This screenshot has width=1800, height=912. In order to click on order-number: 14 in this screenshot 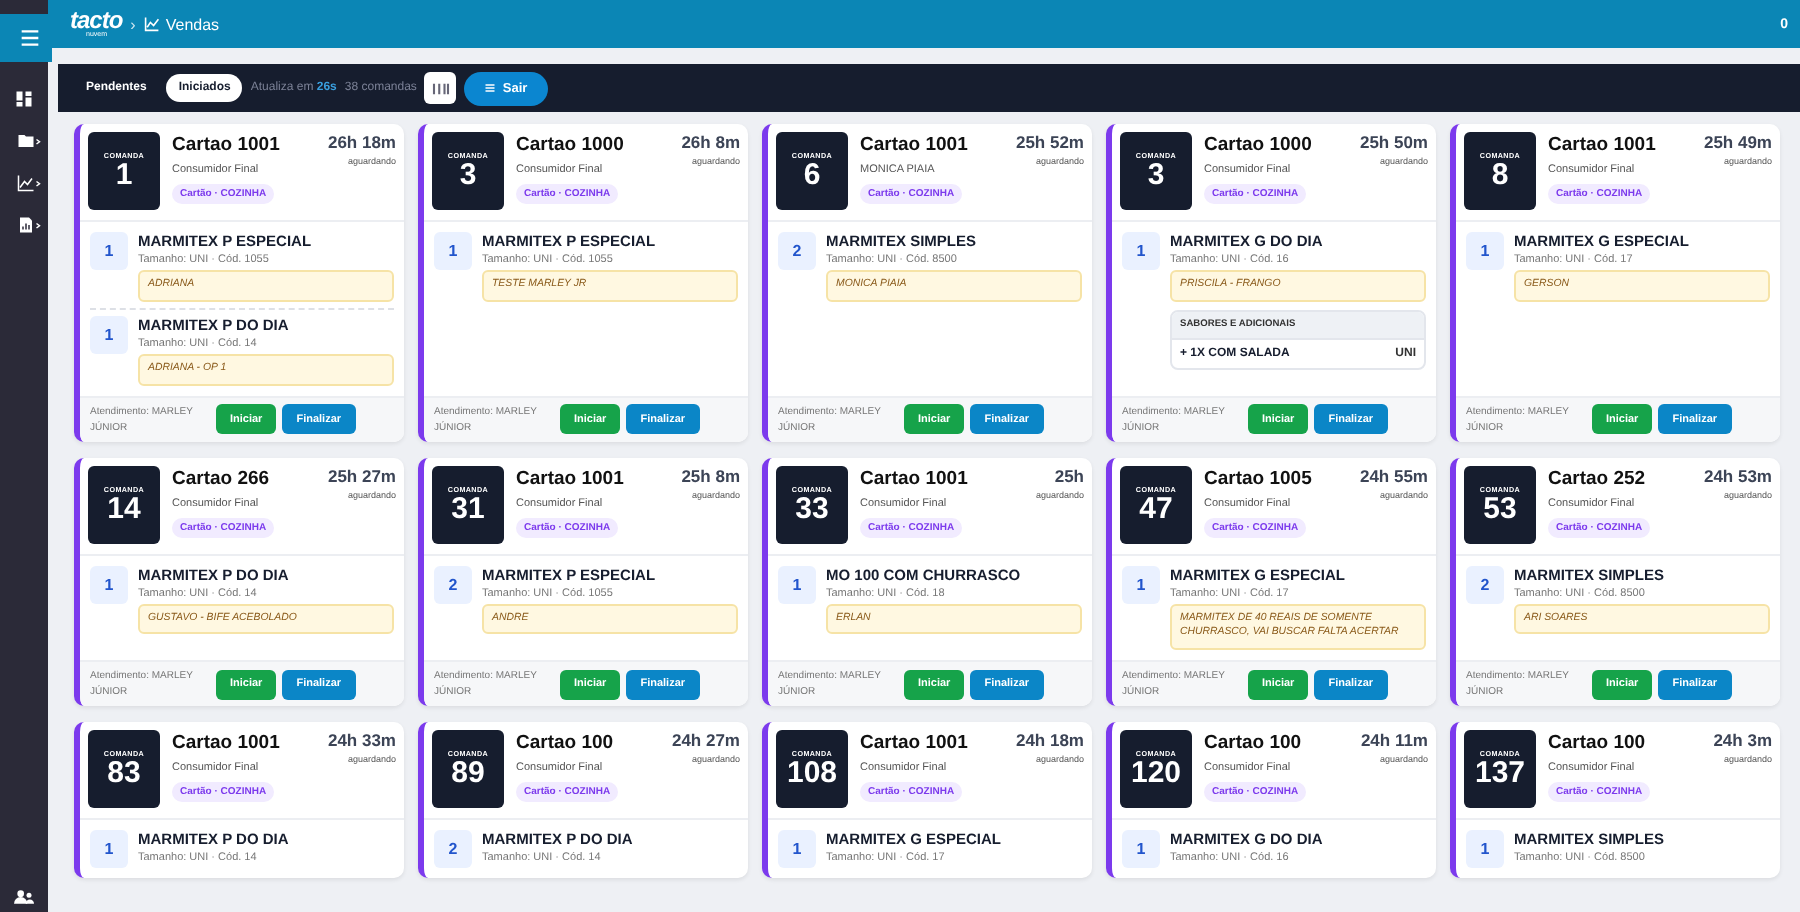, I will do `click(124, 508)`.